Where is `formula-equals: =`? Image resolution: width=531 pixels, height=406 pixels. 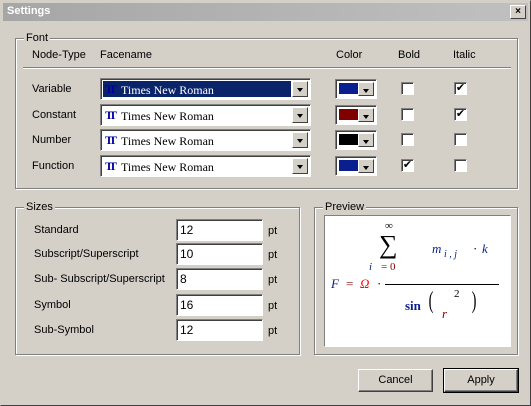
formula-equals: = is located at coordinates (350, 283).